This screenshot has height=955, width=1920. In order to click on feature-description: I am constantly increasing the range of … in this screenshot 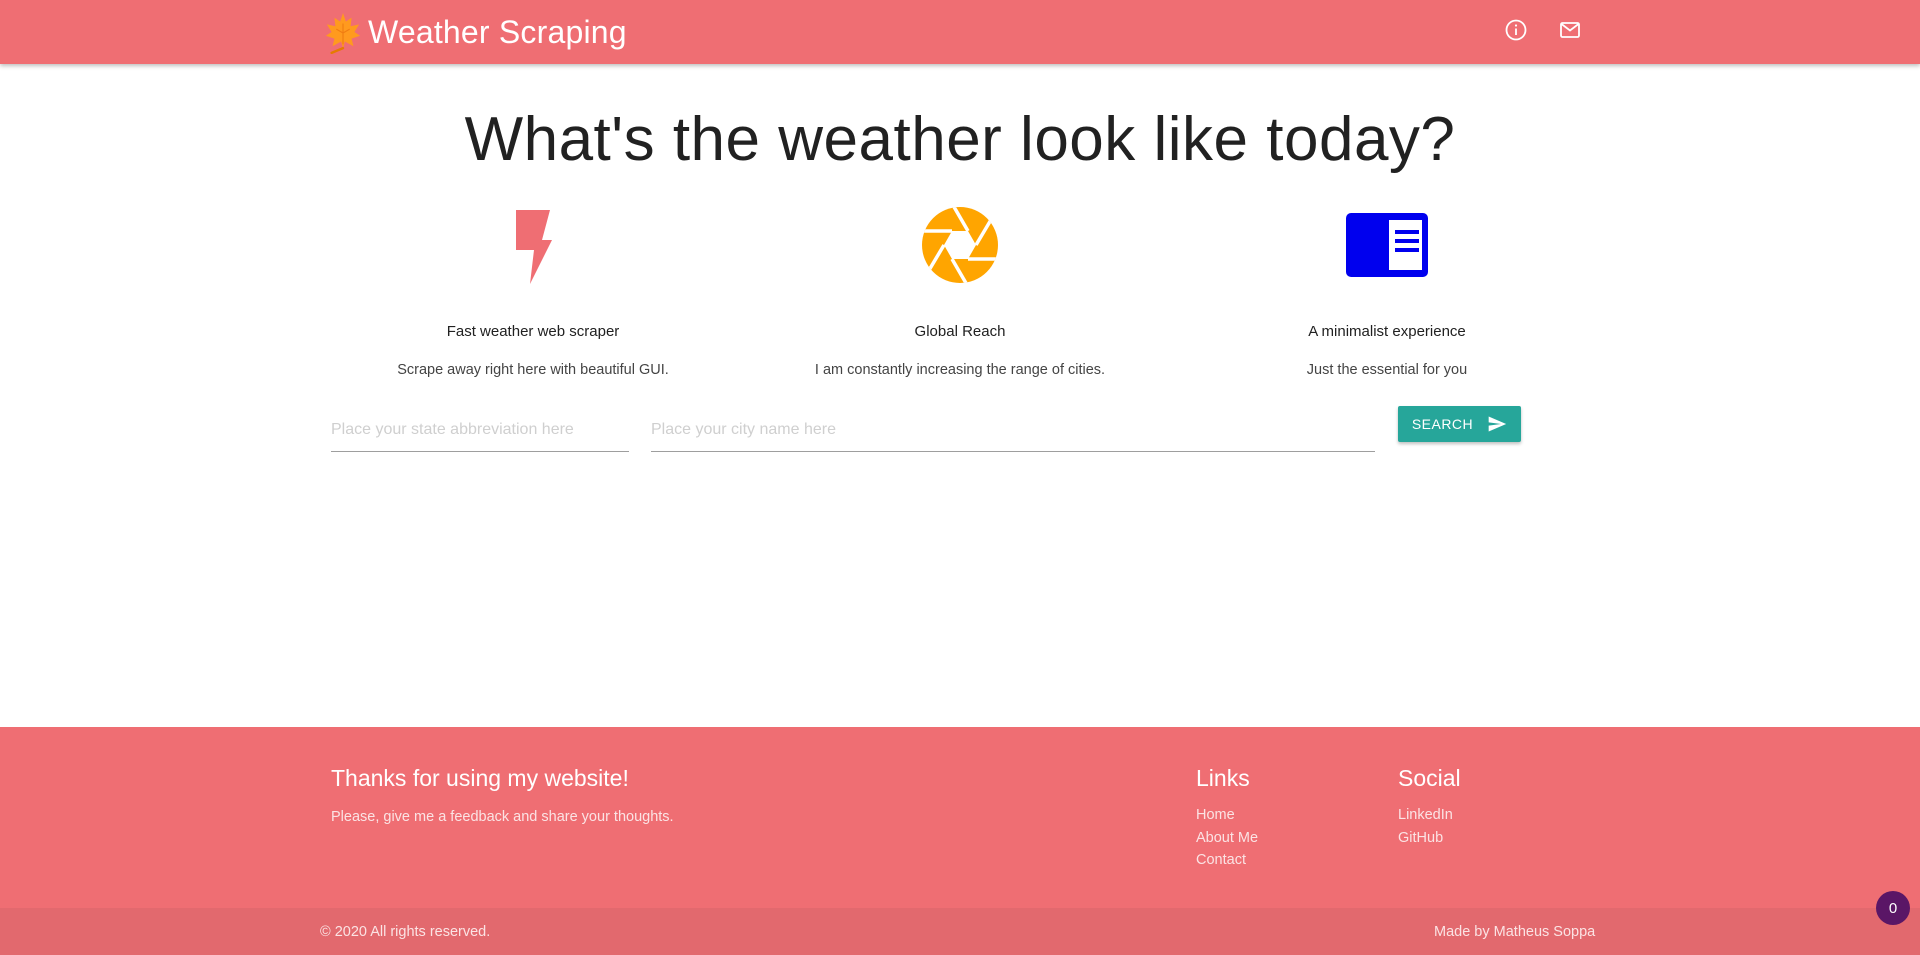, I will do `click(960, 370)`.